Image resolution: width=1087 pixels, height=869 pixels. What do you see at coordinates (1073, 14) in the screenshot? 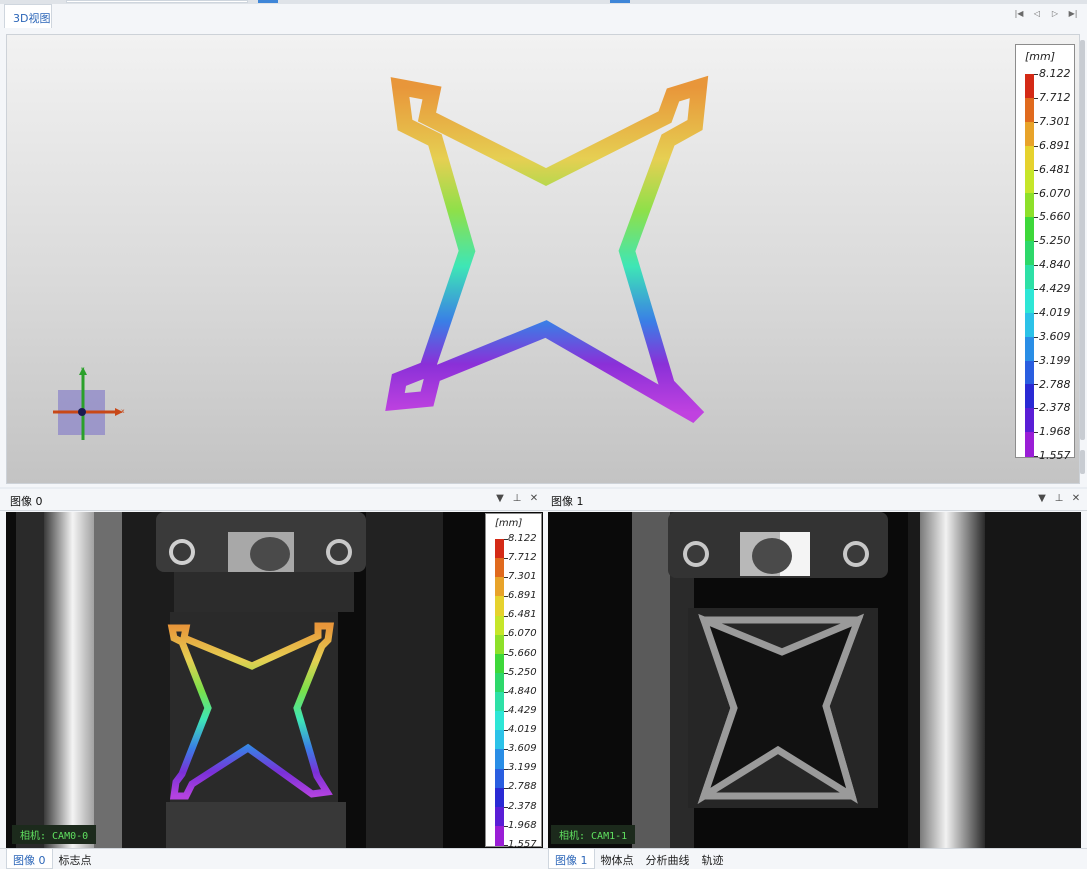
I see `last-icon: ▶|` at bounding box center [1073, 14].